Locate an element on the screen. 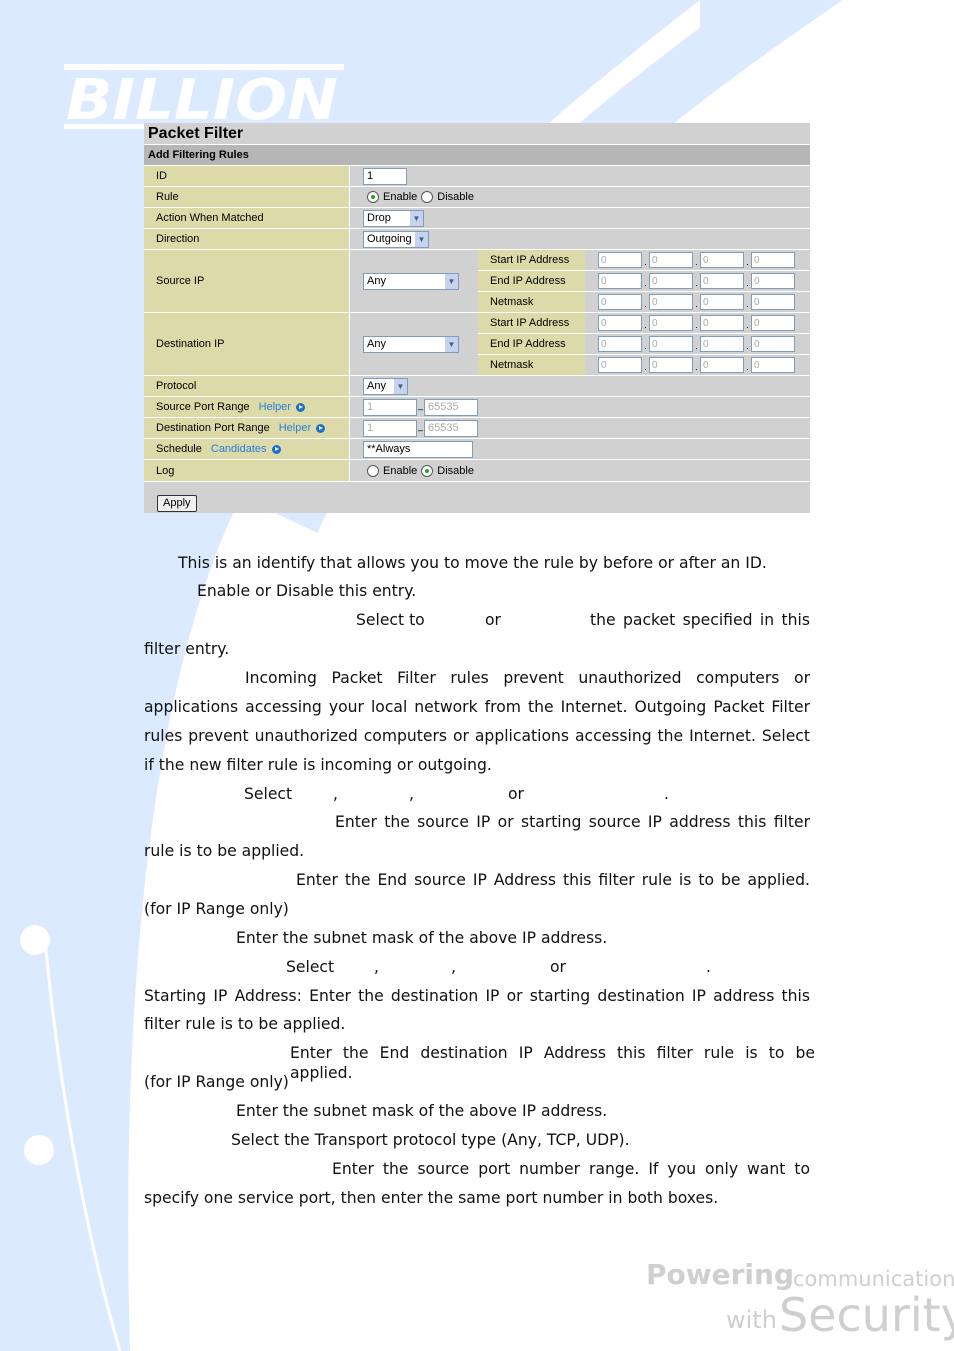  log-enable-radio is located at coordinates (373, 470).